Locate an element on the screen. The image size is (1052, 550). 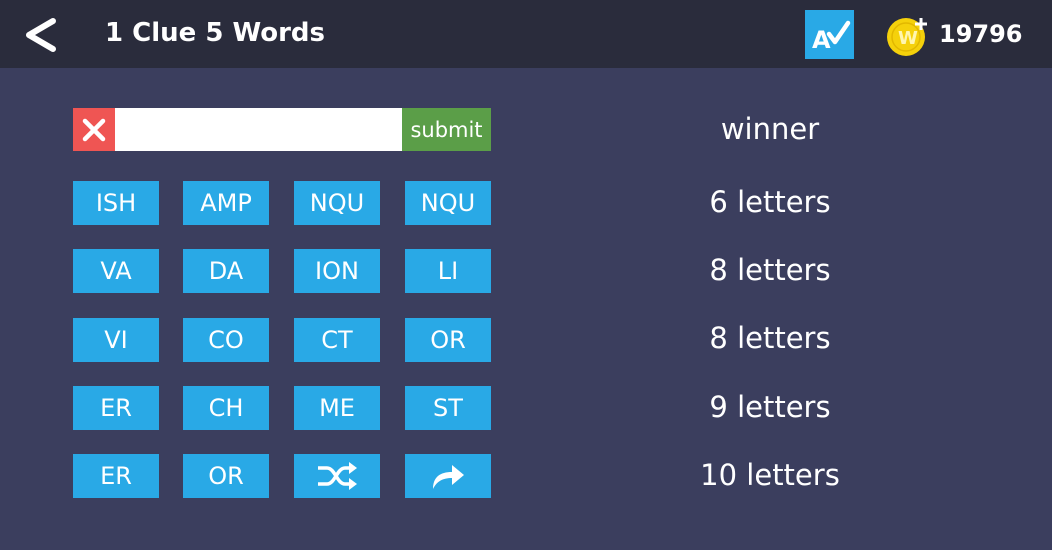
answer-input is located at coordinates (258, 129).